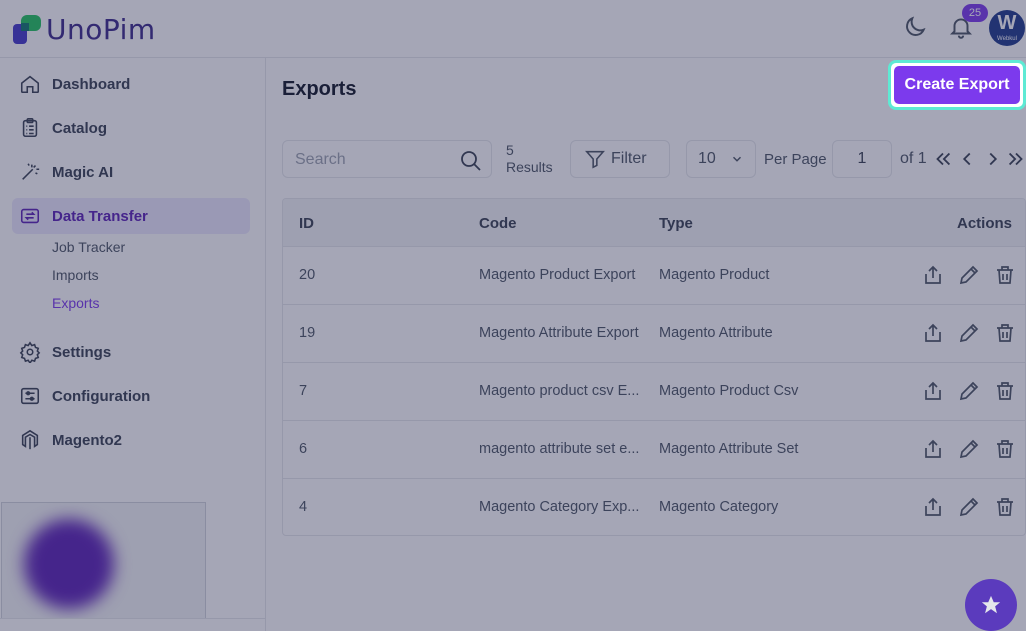 Image resolution: width=1026 pixels, height=631 pixels. I want to click on sidebar-item-label: Dashboard, so click(91, 84).